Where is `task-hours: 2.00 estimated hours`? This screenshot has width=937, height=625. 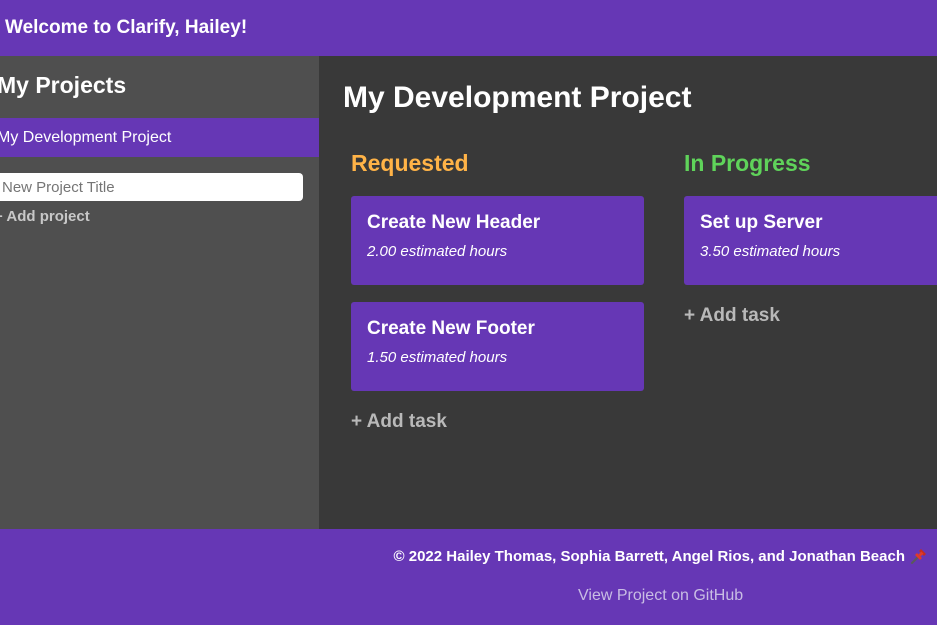
task-hours: 2.00 estimated hours is located at coordinates (437, 251).